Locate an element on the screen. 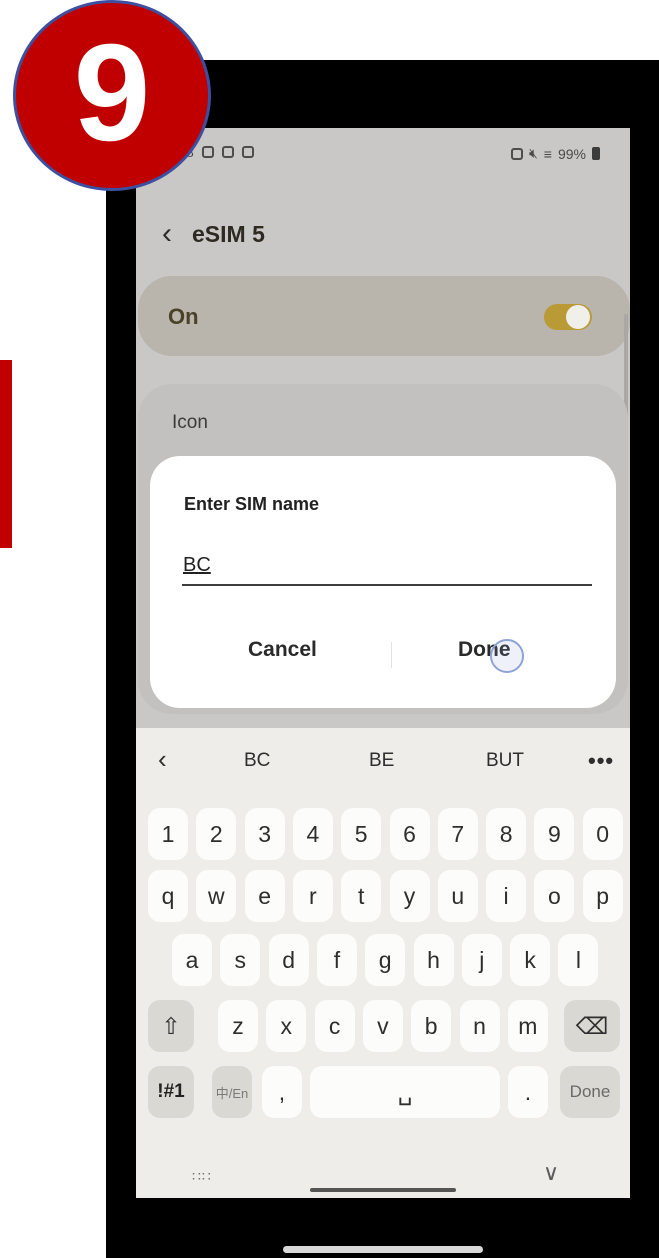 The width and height of the screenshot is (659, 1258). key-x: x is located at coordinates (286, 1026).